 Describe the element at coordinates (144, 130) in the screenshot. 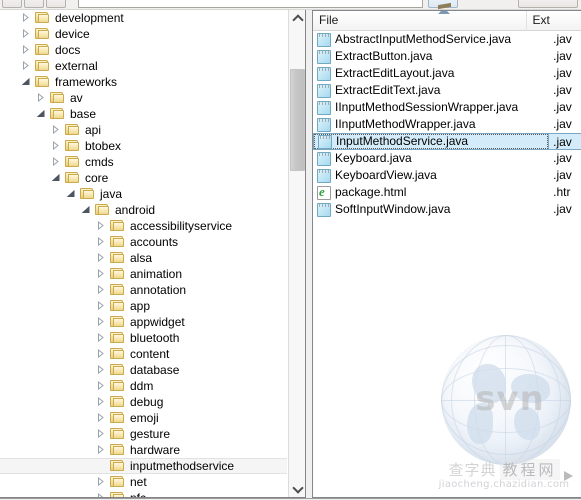

I see `tree-item-api: api` at that location.